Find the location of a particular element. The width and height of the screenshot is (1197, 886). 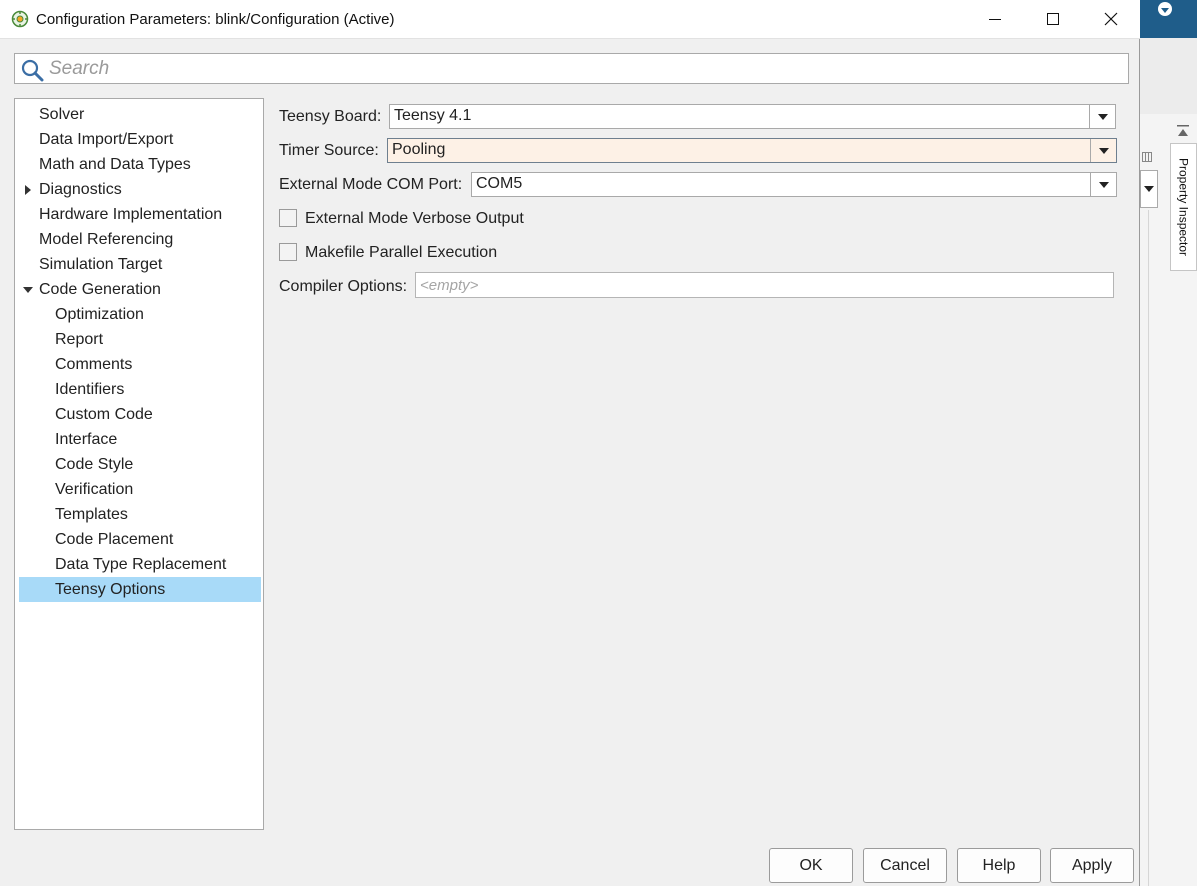

tree-item-label: Report is located at coordinates (79, 339).